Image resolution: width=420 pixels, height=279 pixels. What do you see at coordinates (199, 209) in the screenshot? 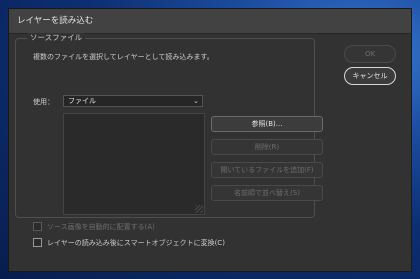
I see `resize-grip-icon` at bounding box center [199, 209].